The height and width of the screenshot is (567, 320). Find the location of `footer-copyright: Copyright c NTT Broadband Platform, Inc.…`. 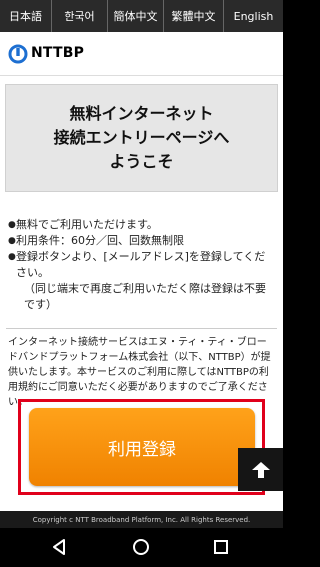

footer-copyright: Copyright c NTT Broadband Platform, Inc.… is located at coordinates (141, 519).